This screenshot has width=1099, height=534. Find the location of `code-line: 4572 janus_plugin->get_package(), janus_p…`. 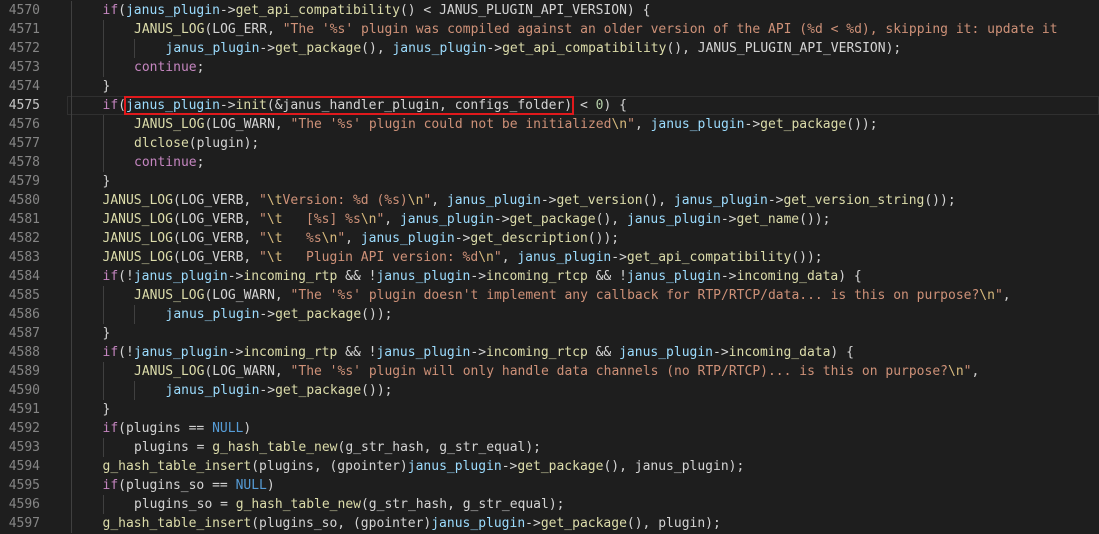

code-line: 4572 janus_plugin->get_package(), janus_p… is located at coordinates (549, 48).